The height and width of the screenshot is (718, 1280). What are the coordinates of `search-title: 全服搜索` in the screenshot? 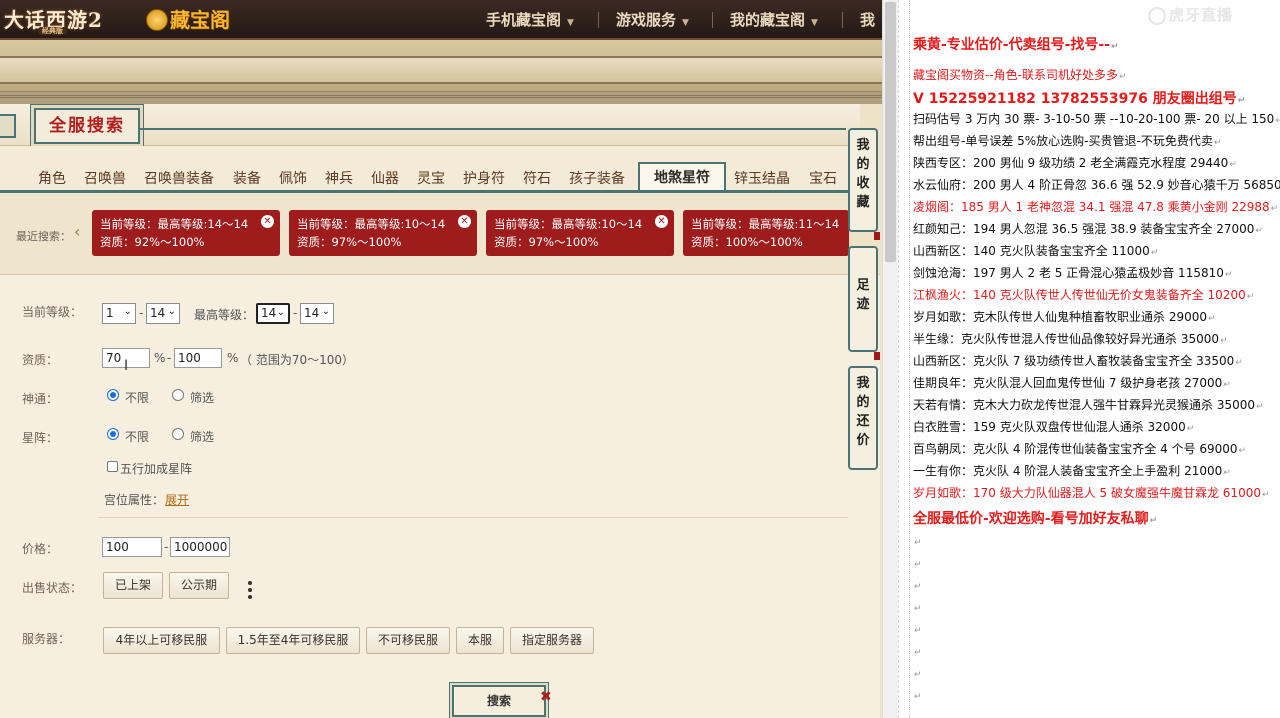 It's located at (87, 126).